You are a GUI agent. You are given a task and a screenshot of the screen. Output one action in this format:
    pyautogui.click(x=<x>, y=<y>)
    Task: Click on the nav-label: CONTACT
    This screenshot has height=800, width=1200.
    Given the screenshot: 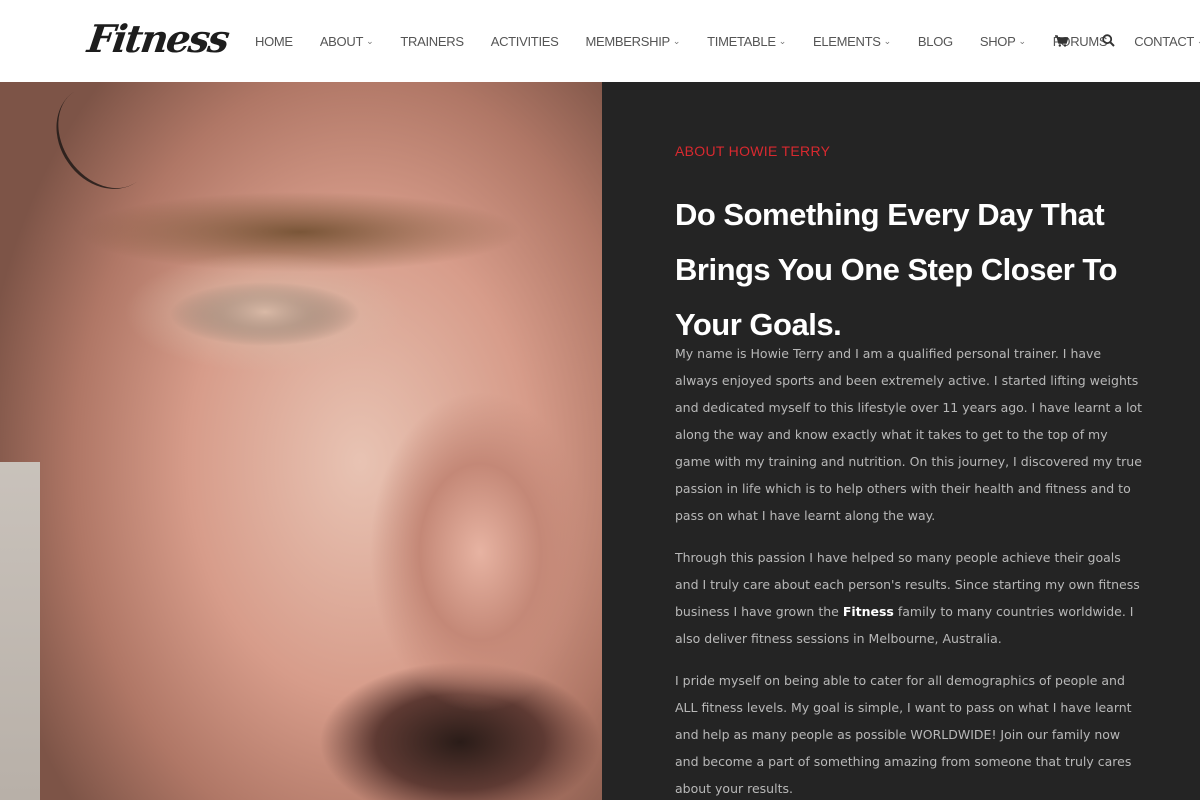 What is the action you would take?
    pyautogui.click(x=1164, y=41)
    